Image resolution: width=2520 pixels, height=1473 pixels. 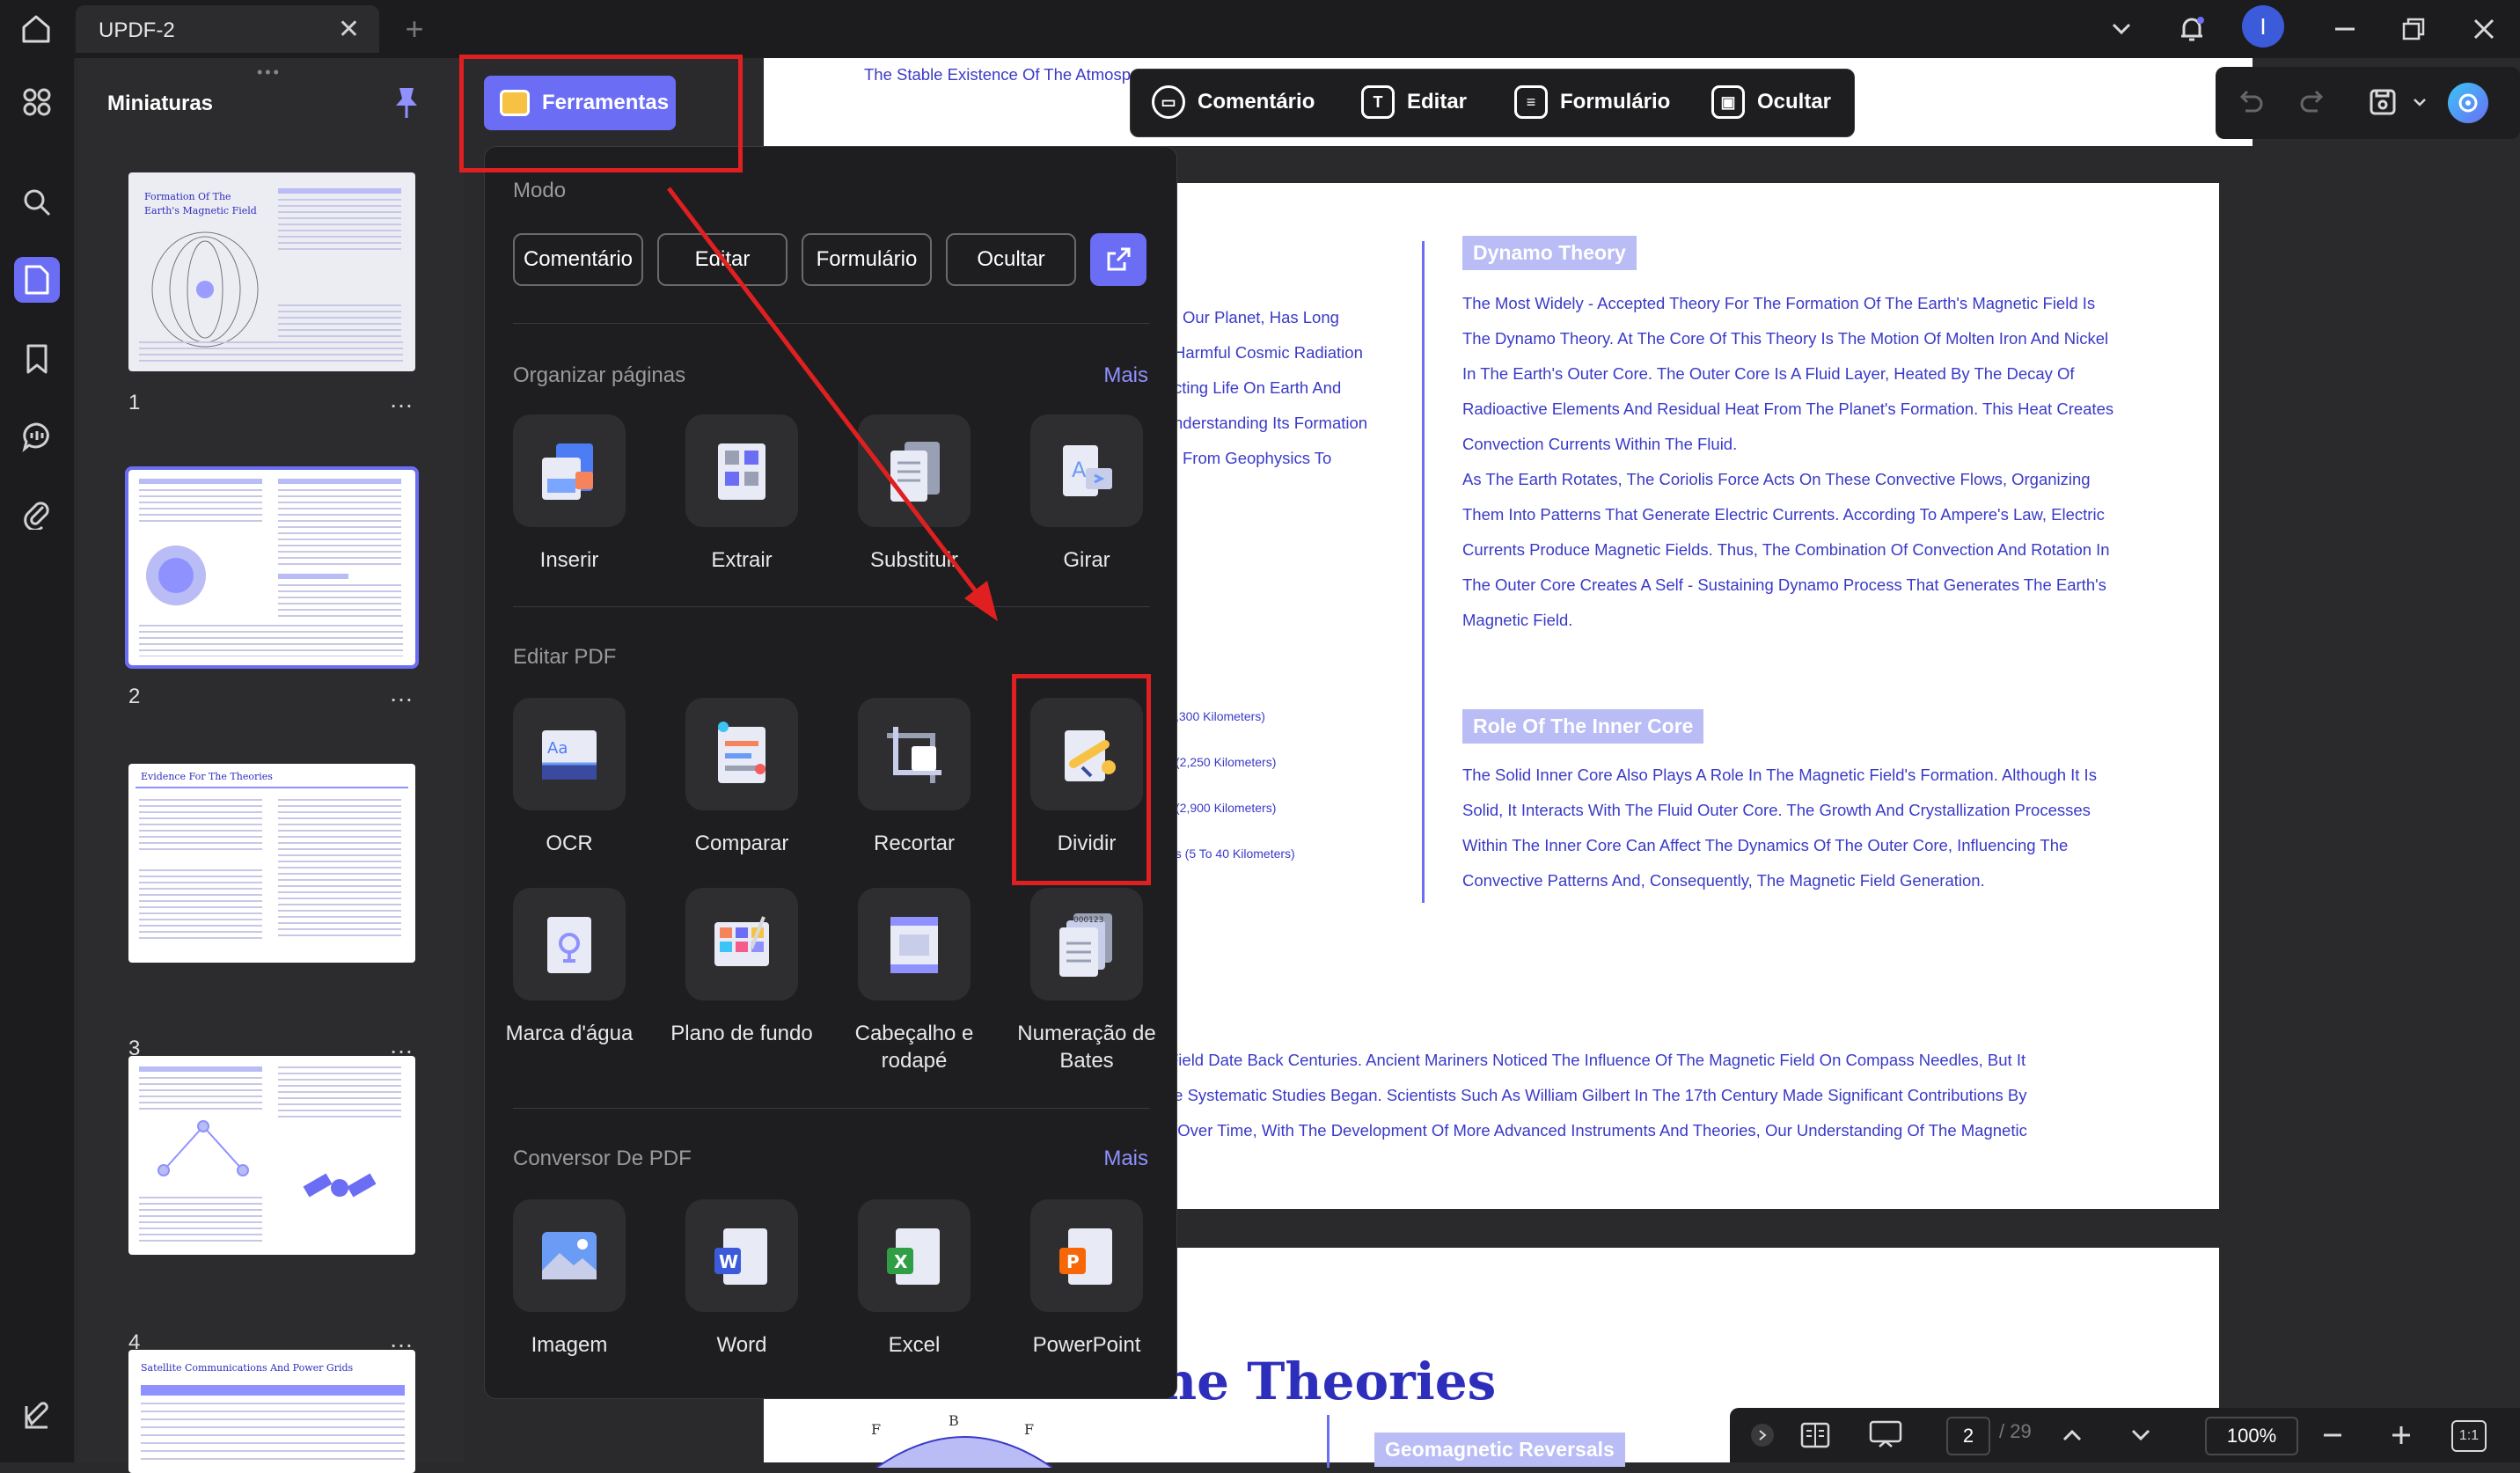 I want to click on actual-size-label: 1:1, so click(x=2469, y=1435).